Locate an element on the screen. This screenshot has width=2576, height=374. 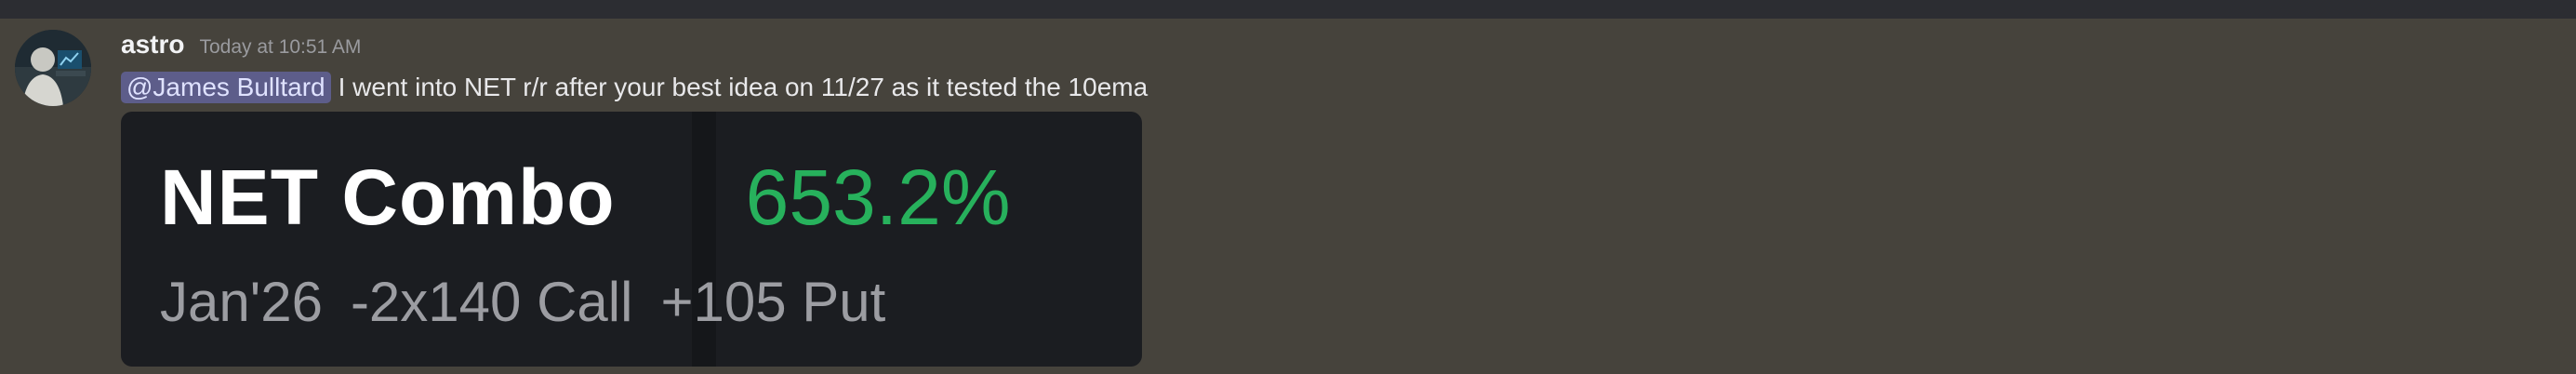
user-mention: @James Bulltard is located at coordinates (226, 88).